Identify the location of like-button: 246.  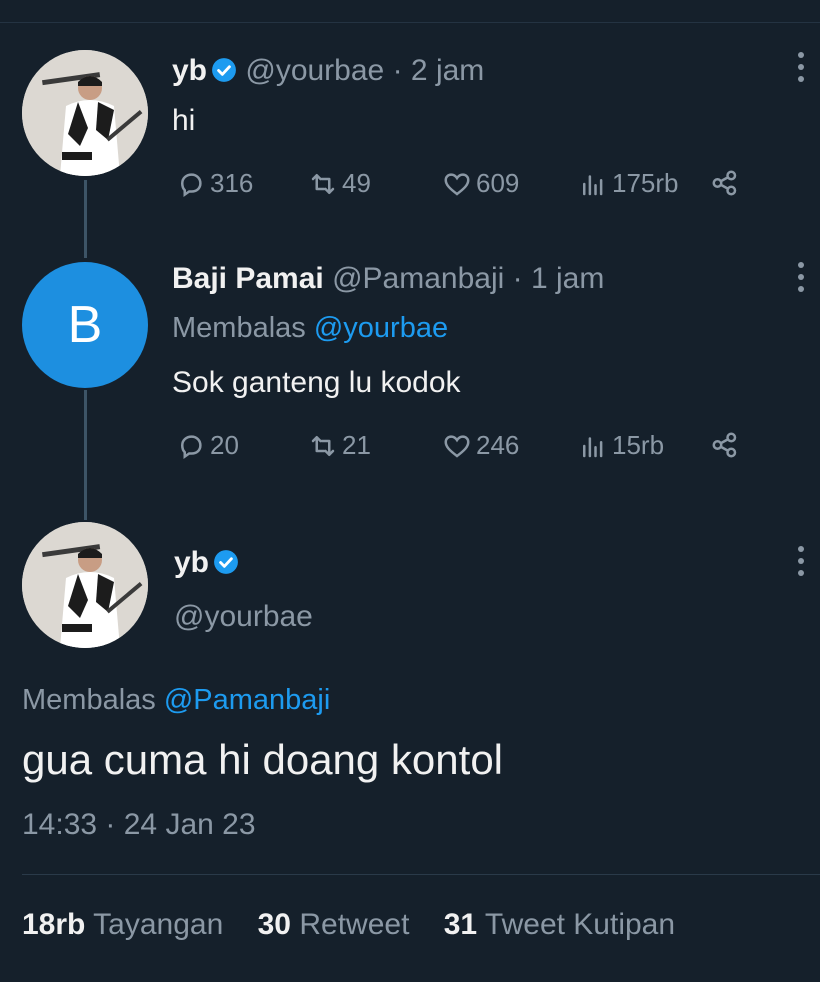
(480, 445).